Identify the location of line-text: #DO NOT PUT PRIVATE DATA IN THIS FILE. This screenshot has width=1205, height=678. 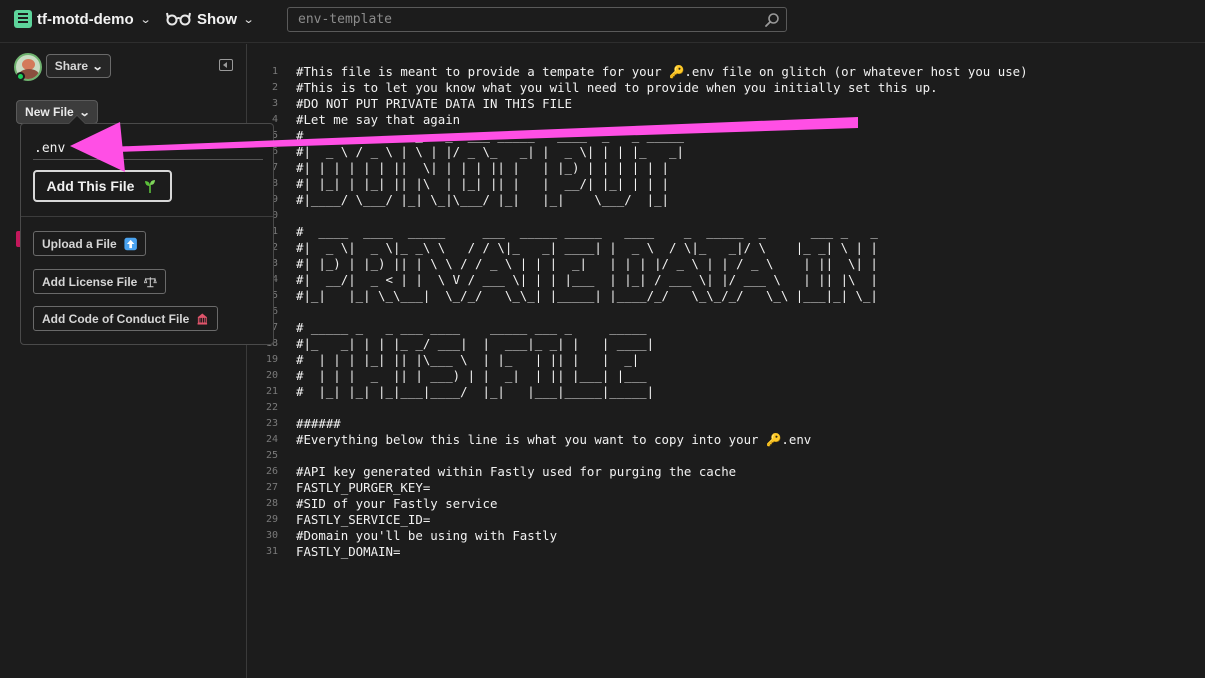
(434, 103).